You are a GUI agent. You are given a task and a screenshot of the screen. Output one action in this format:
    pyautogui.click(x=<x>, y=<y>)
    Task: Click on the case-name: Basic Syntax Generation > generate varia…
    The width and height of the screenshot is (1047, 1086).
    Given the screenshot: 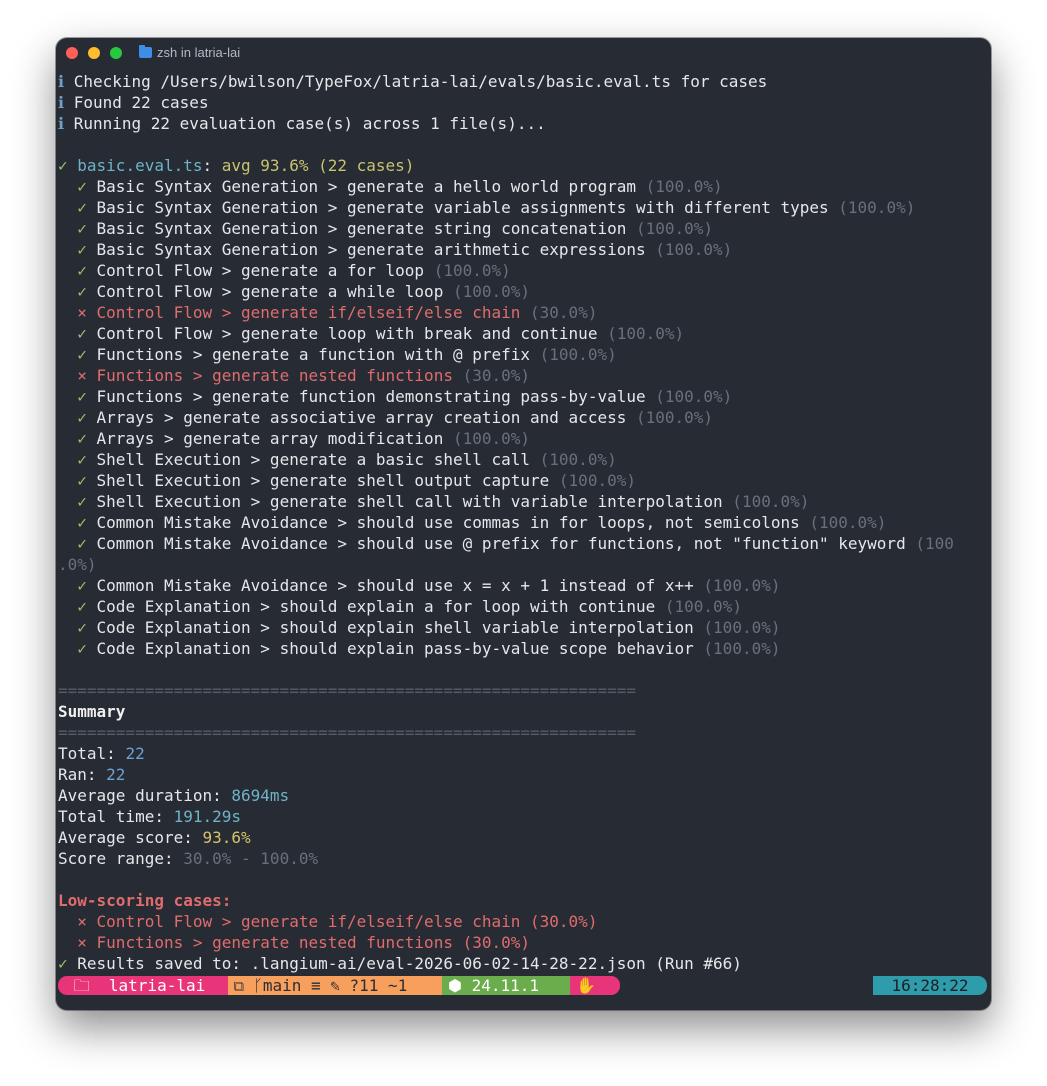 What is the action you would take?
    pyautogui.click(x=457, y=207)
    